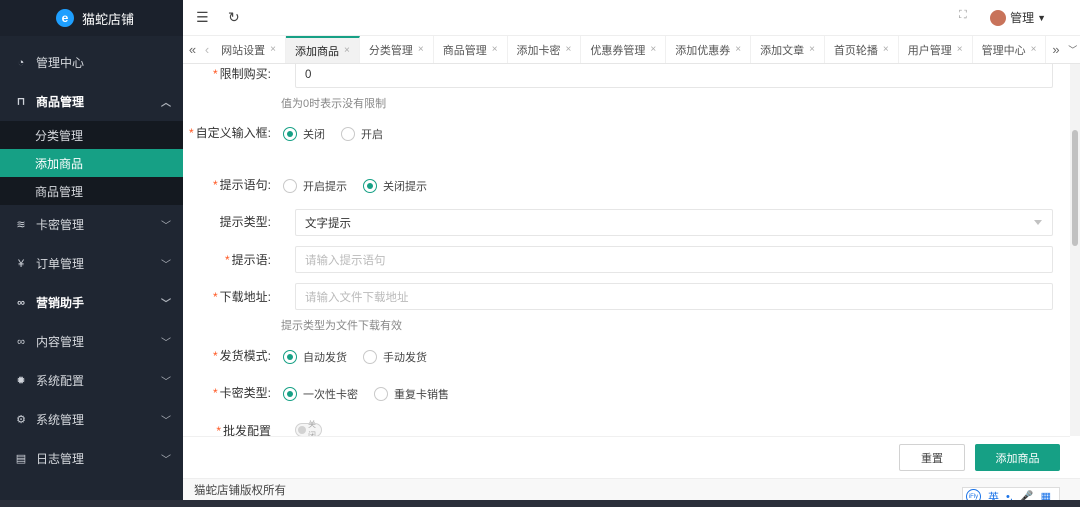 This screenshot has width=1080, height=507. What do you see at coordinates (108, 19) in the screenshot?
I see `brand-name: 猫蛇店铺` at bounding box center [108, 19].